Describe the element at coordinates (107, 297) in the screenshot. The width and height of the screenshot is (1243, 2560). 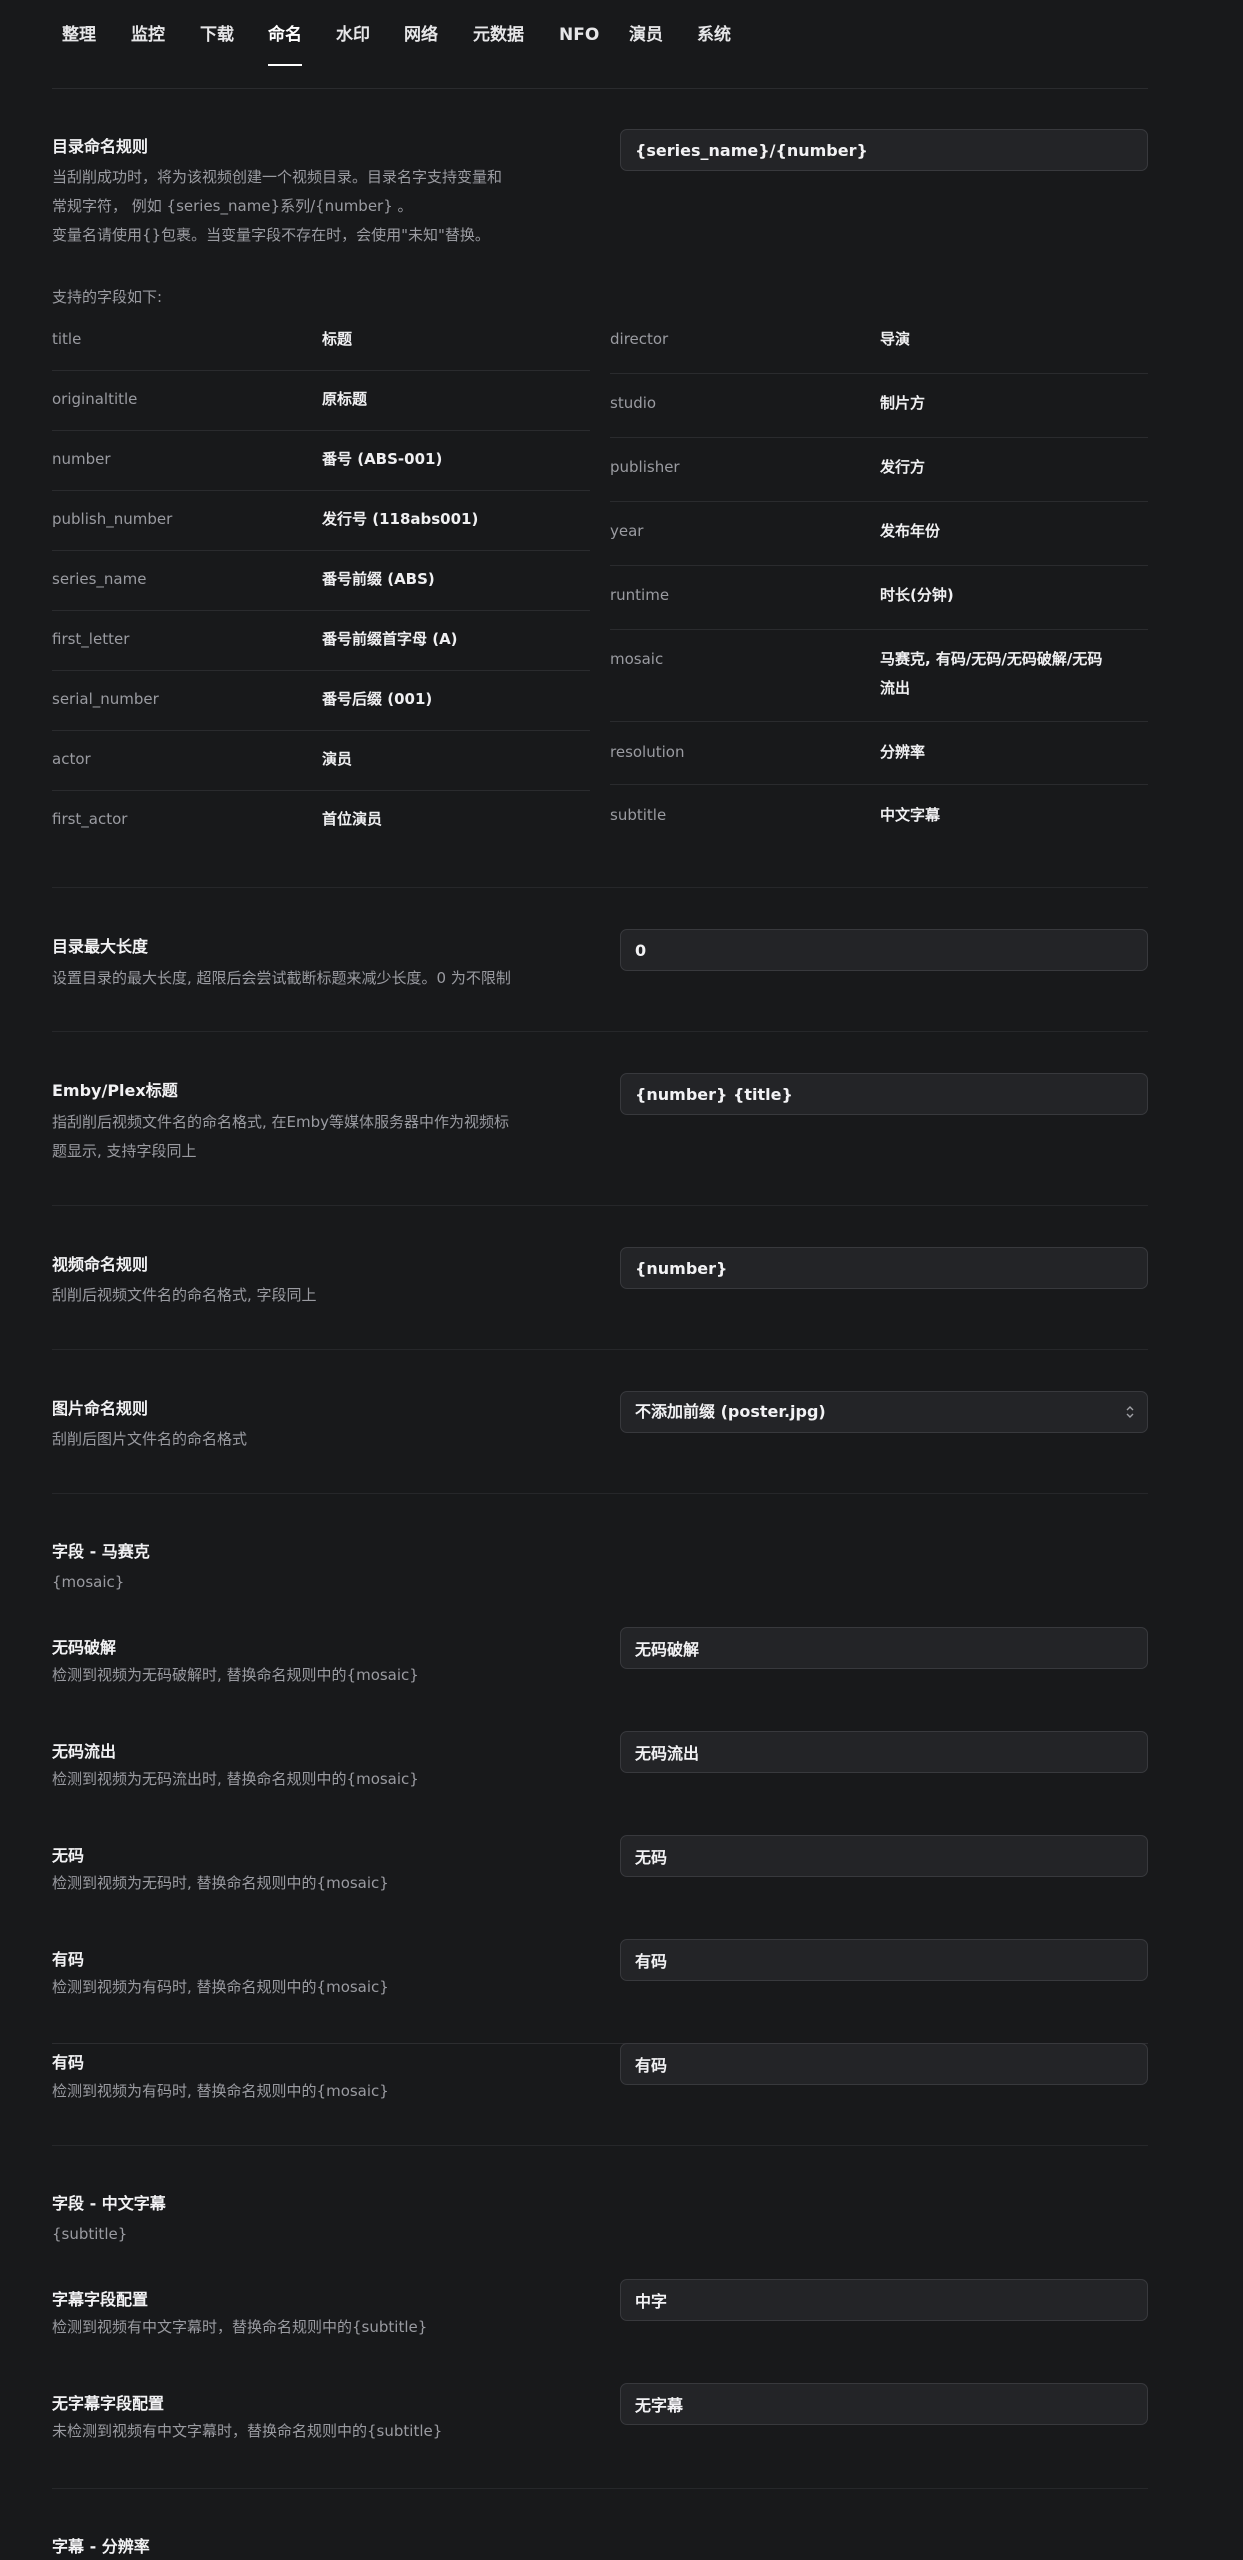
I see `fields-heading: 支持的字段如下:` at that location.